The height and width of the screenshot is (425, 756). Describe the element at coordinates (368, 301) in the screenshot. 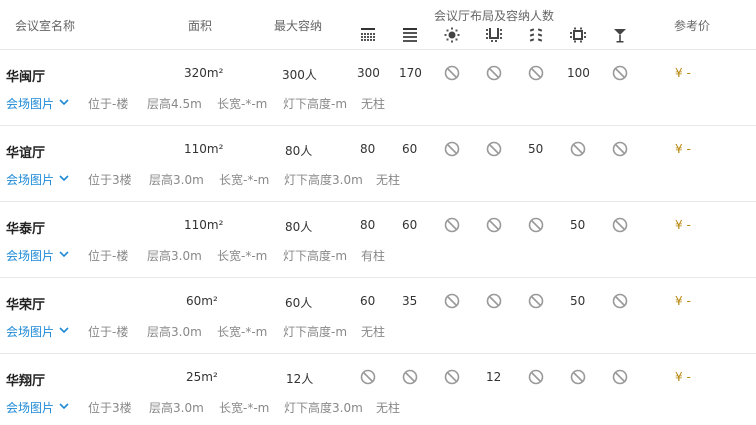

I see `layout-theater-count: 60` at that location.